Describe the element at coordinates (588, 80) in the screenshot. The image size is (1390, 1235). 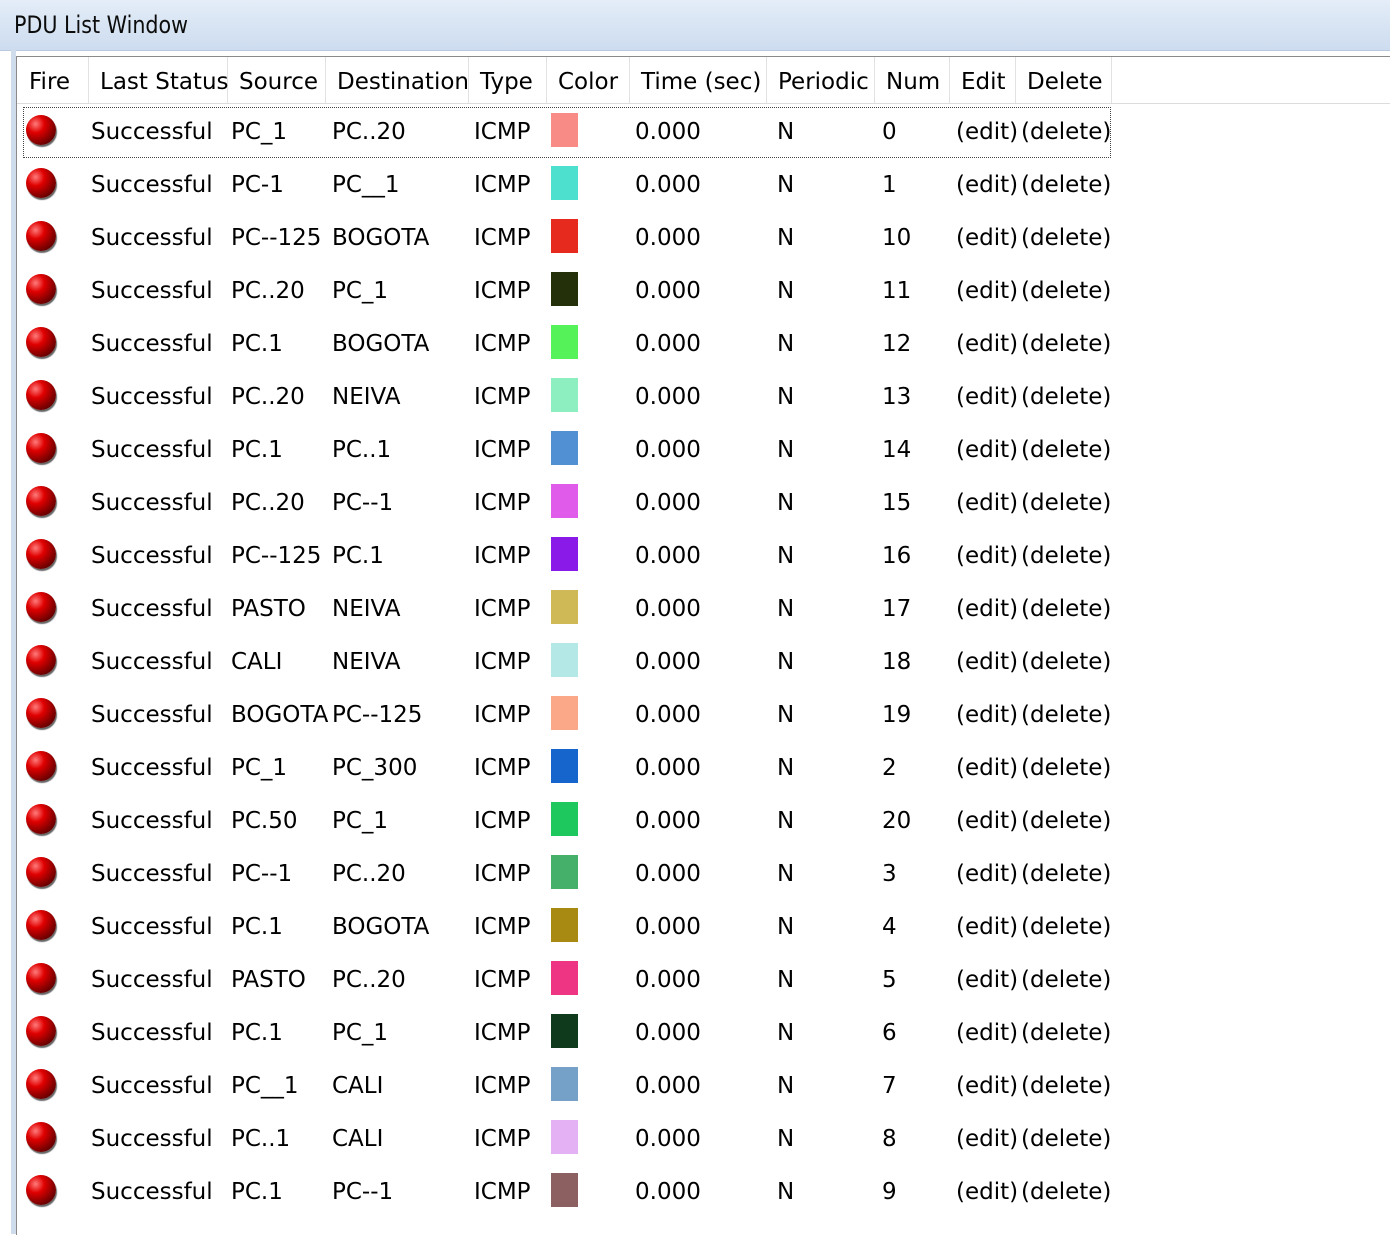
I see `header-color: Color` at that location.